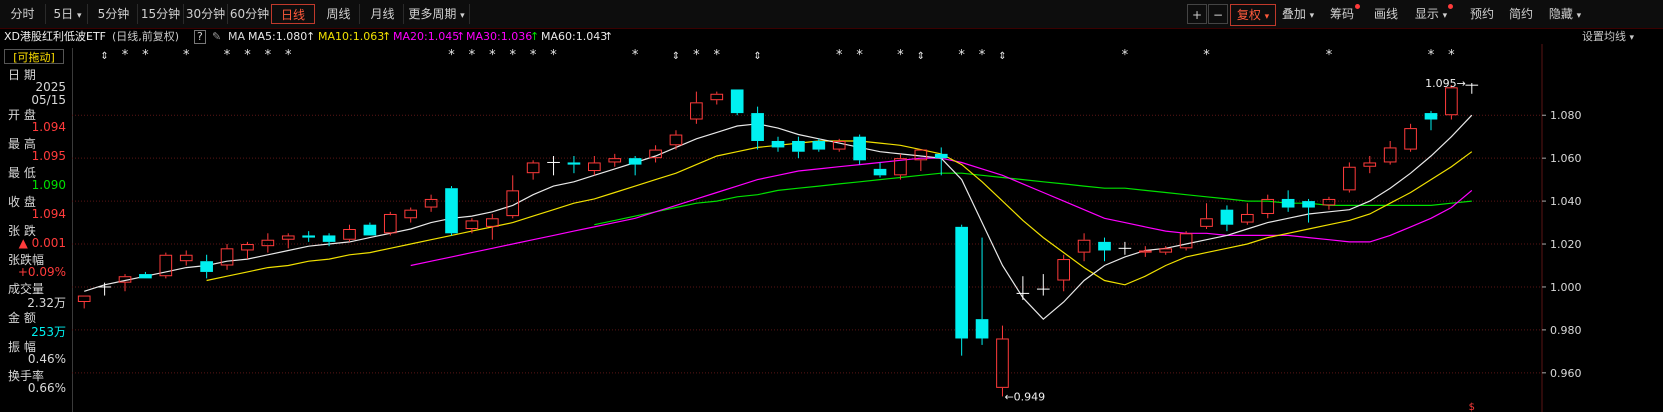 This screenshot has height=412, width=1663. I want to click on period-tab-30min: 30分钟, so click(206, 14).